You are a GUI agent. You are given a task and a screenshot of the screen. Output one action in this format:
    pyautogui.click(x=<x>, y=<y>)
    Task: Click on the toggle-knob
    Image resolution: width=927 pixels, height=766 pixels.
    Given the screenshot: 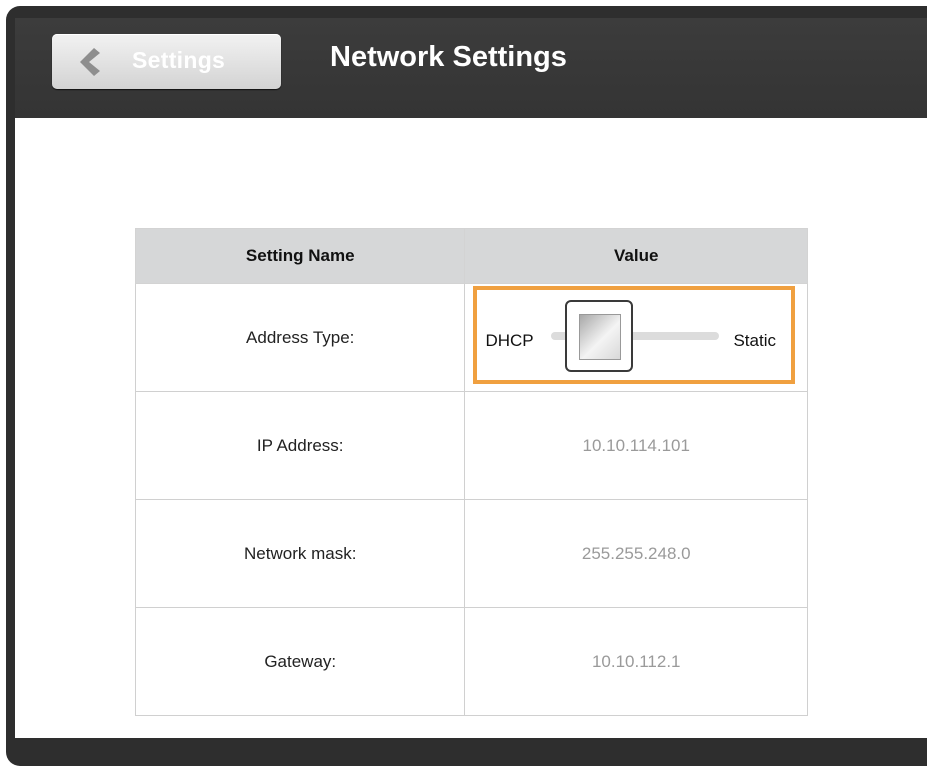 What is the action you would take?
    pyautogui.click(x=599, y=336)
    